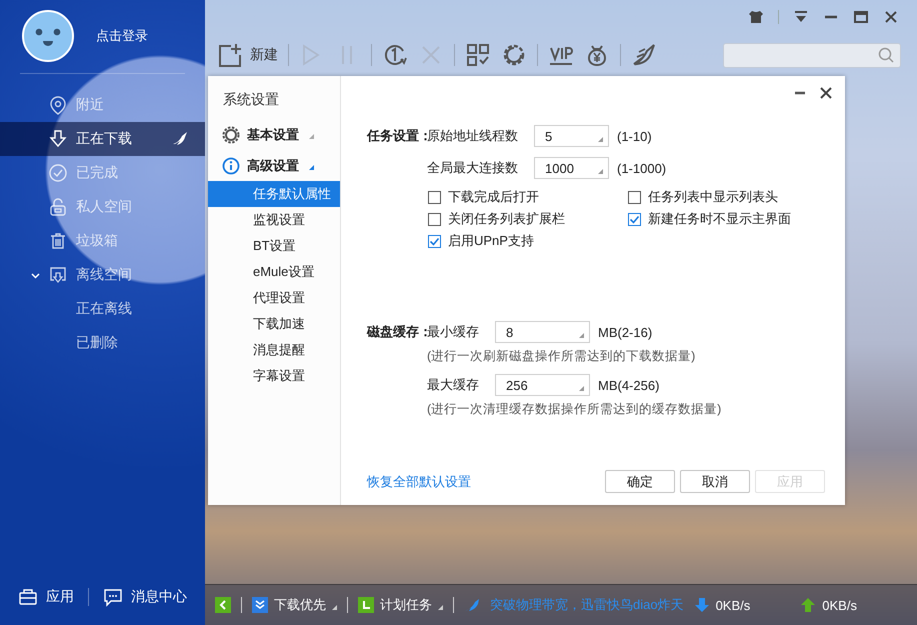  I want to click on numbered-circle-icon, so click(395, 55).